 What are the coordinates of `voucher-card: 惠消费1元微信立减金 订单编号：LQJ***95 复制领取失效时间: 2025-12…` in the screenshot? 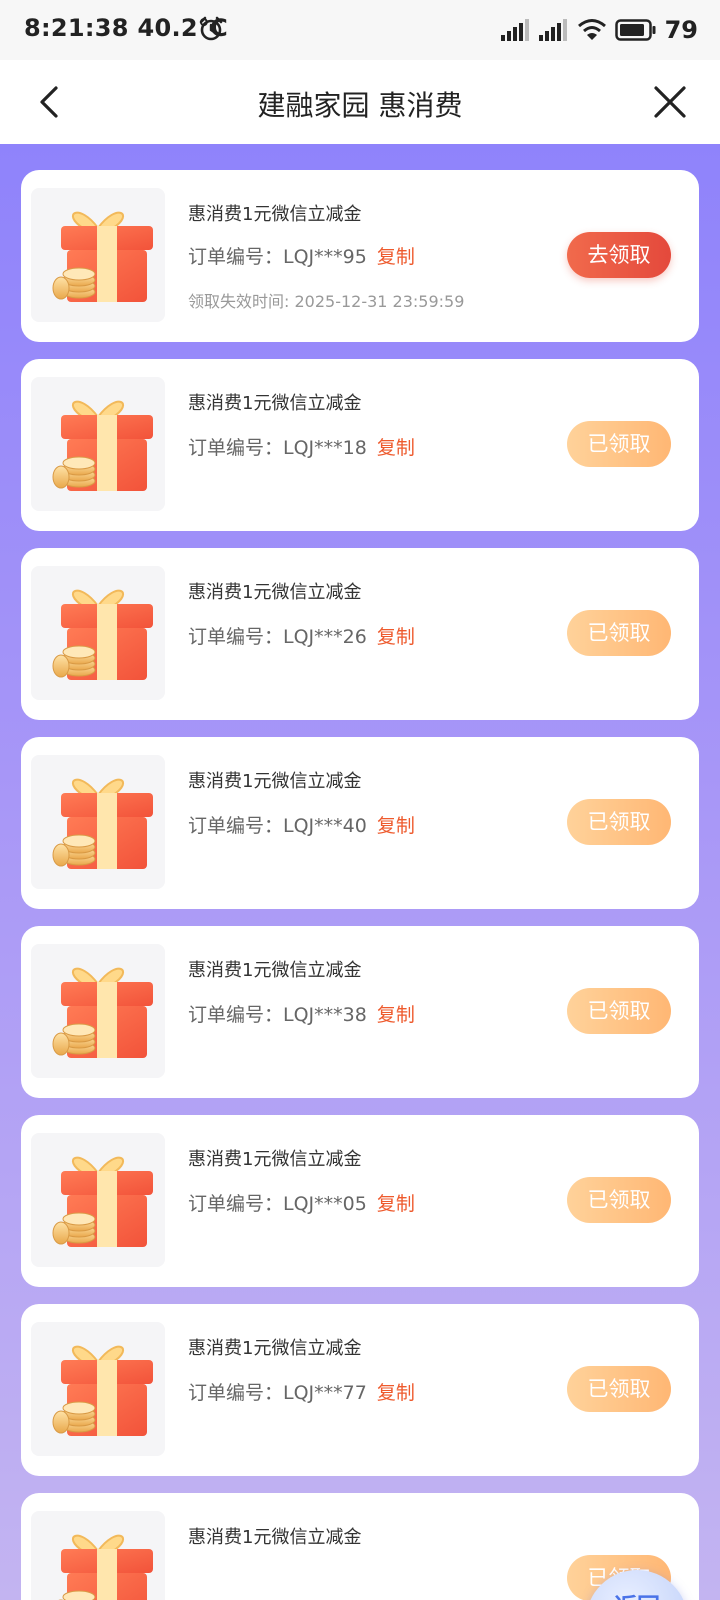 It's located at (360, 256).